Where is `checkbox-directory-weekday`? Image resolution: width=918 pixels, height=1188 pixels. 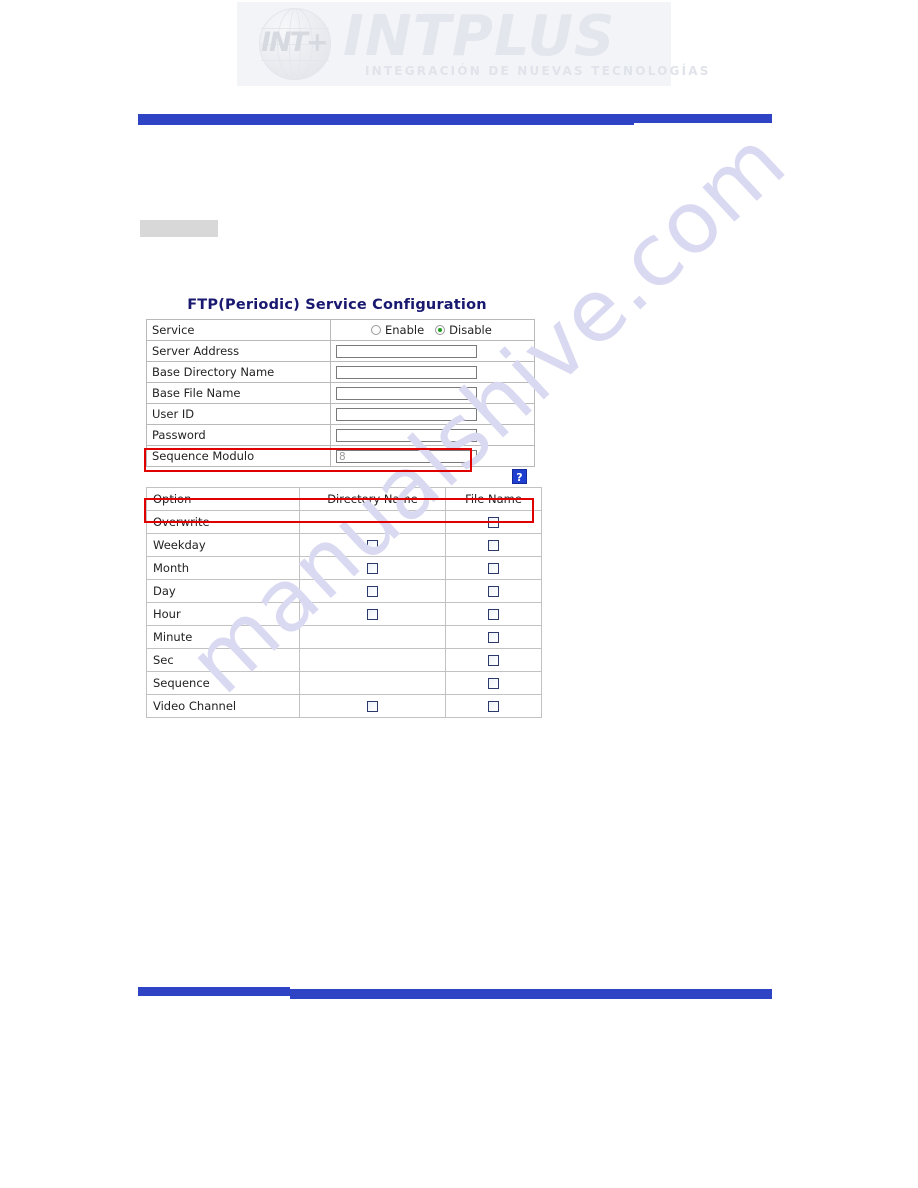 checkbox-directory-weekday is located at coordinates (372, 545).